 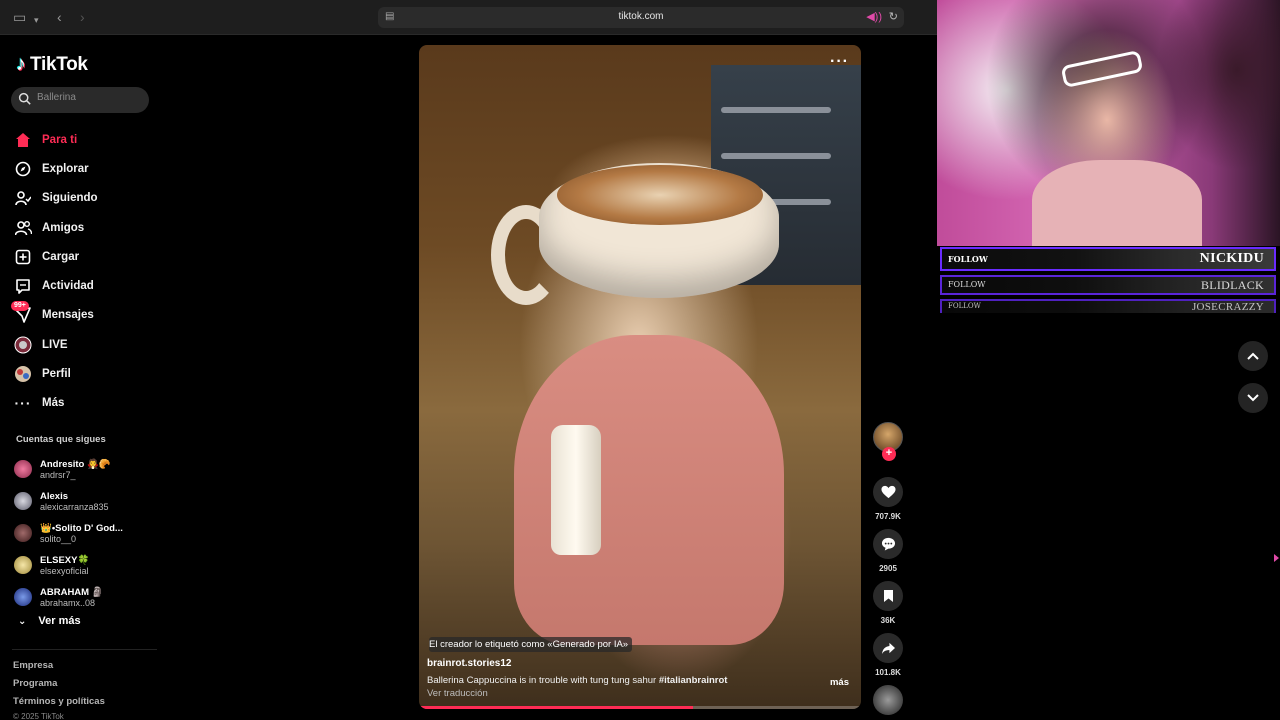 I want to click on share-button, so click(x=888, y=648).